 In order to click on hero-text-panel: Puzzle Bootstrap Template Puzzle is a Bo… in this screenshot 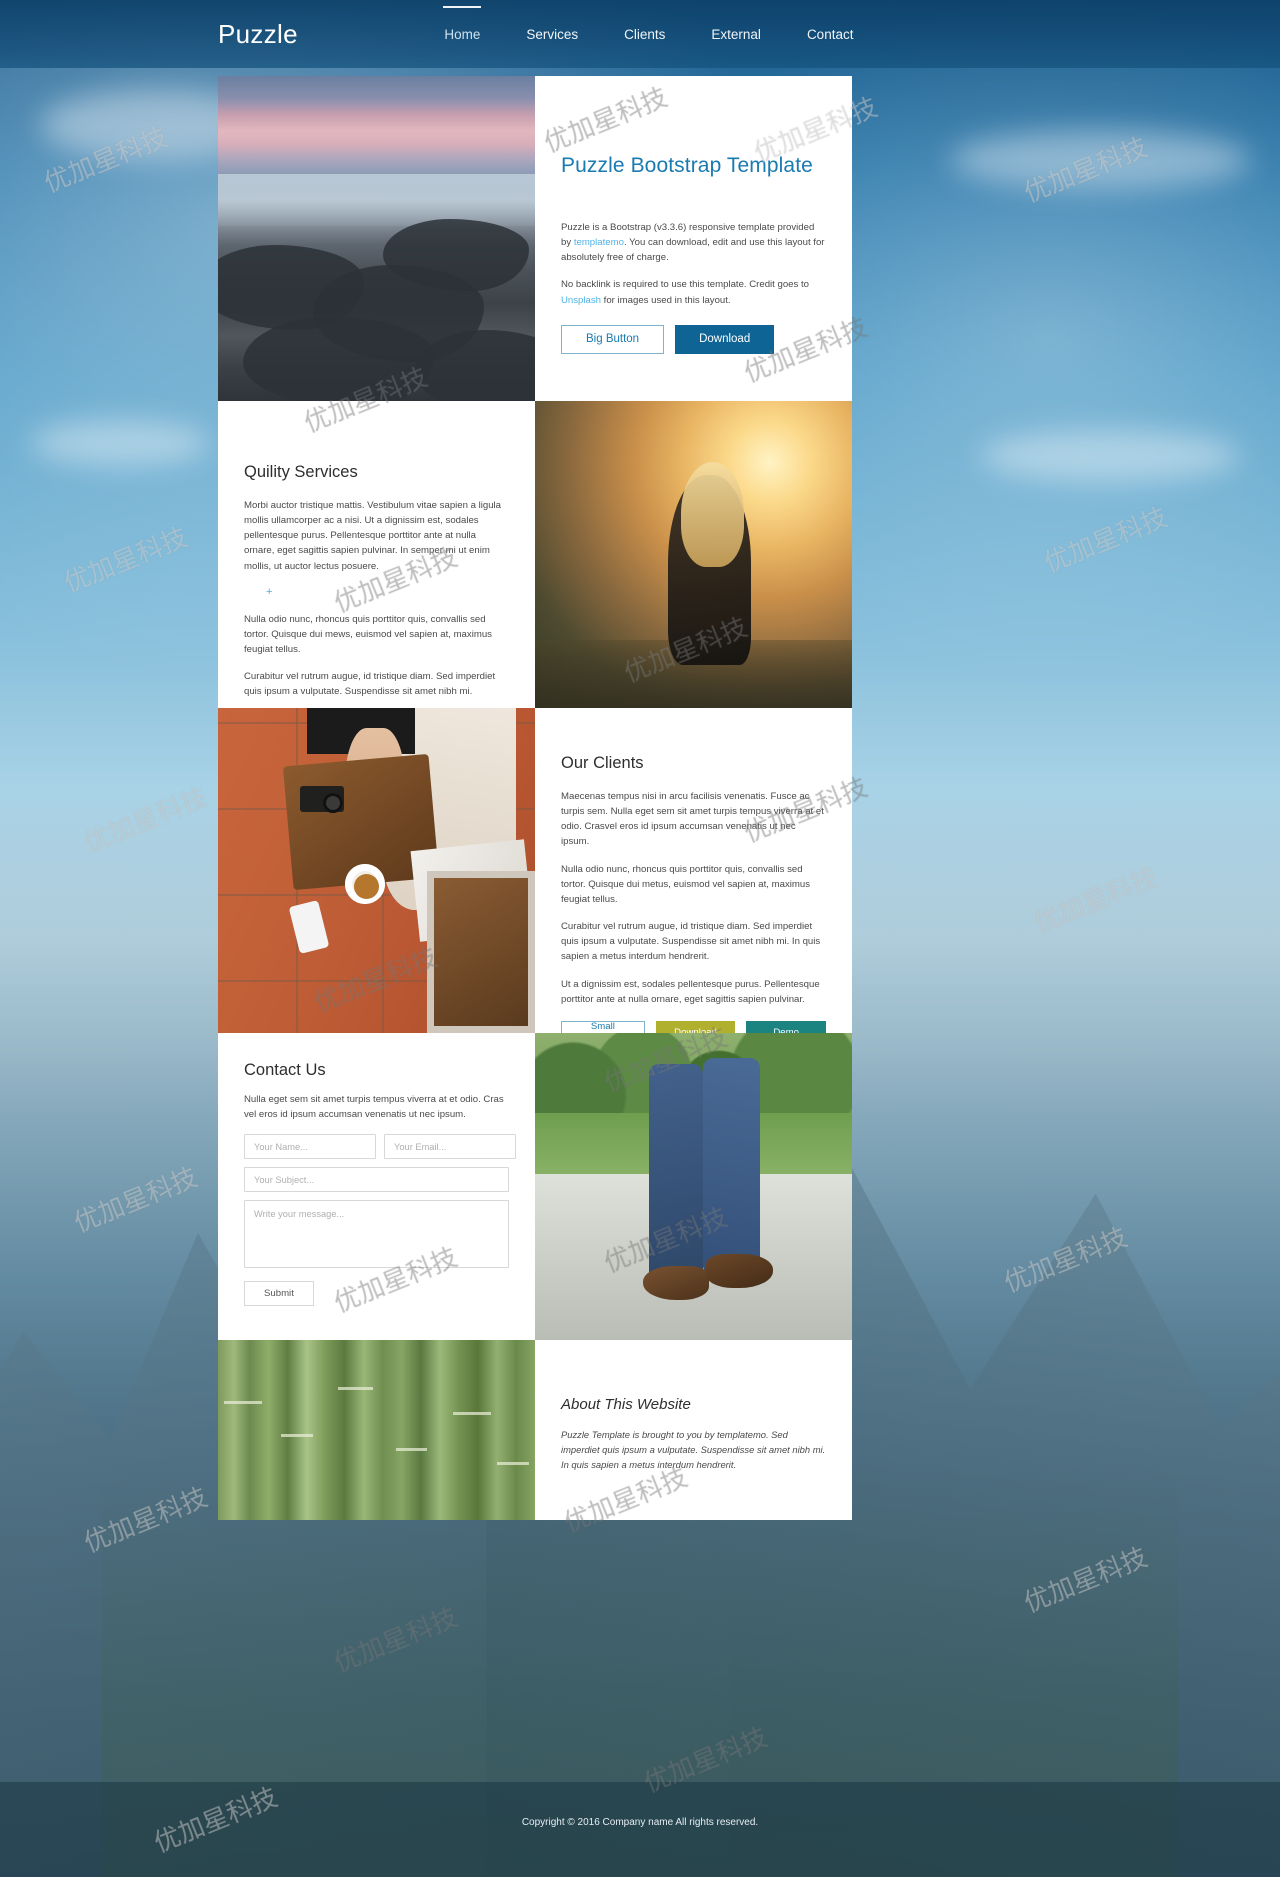, I will do `click(693, 238)`.